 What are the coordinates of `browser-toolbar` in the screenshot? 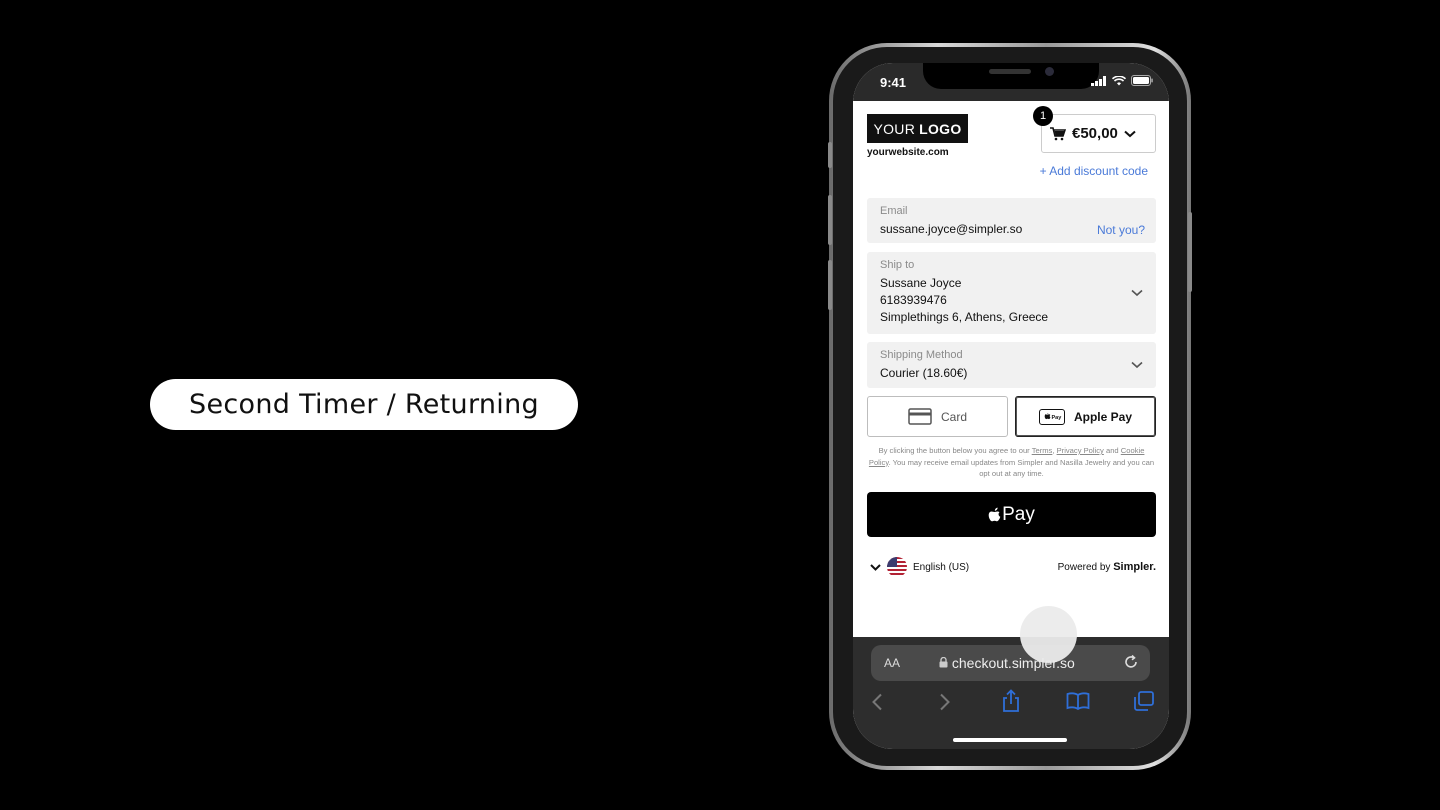 It's located at (1011, 703).